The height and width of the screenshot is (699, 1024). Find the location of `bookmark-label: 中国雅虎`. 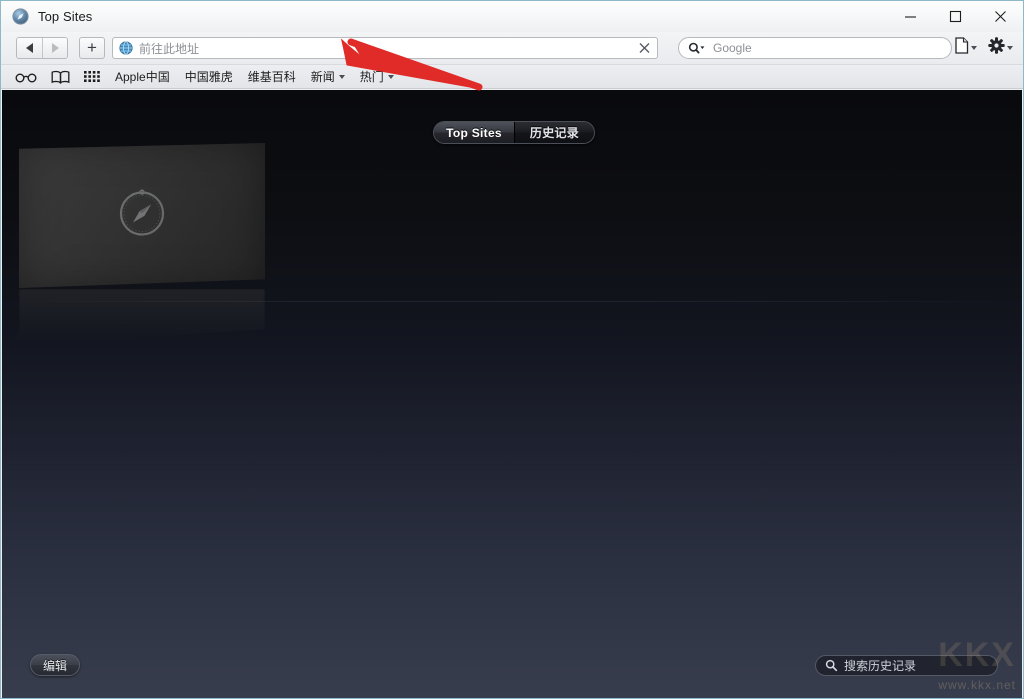

bookmark-label: 中国雅虎 is located at coordinates (208, 77).